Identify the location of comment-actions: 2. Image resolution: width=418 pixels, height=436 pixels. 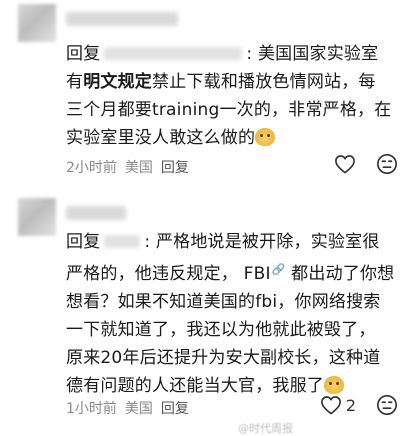
(359, 405).